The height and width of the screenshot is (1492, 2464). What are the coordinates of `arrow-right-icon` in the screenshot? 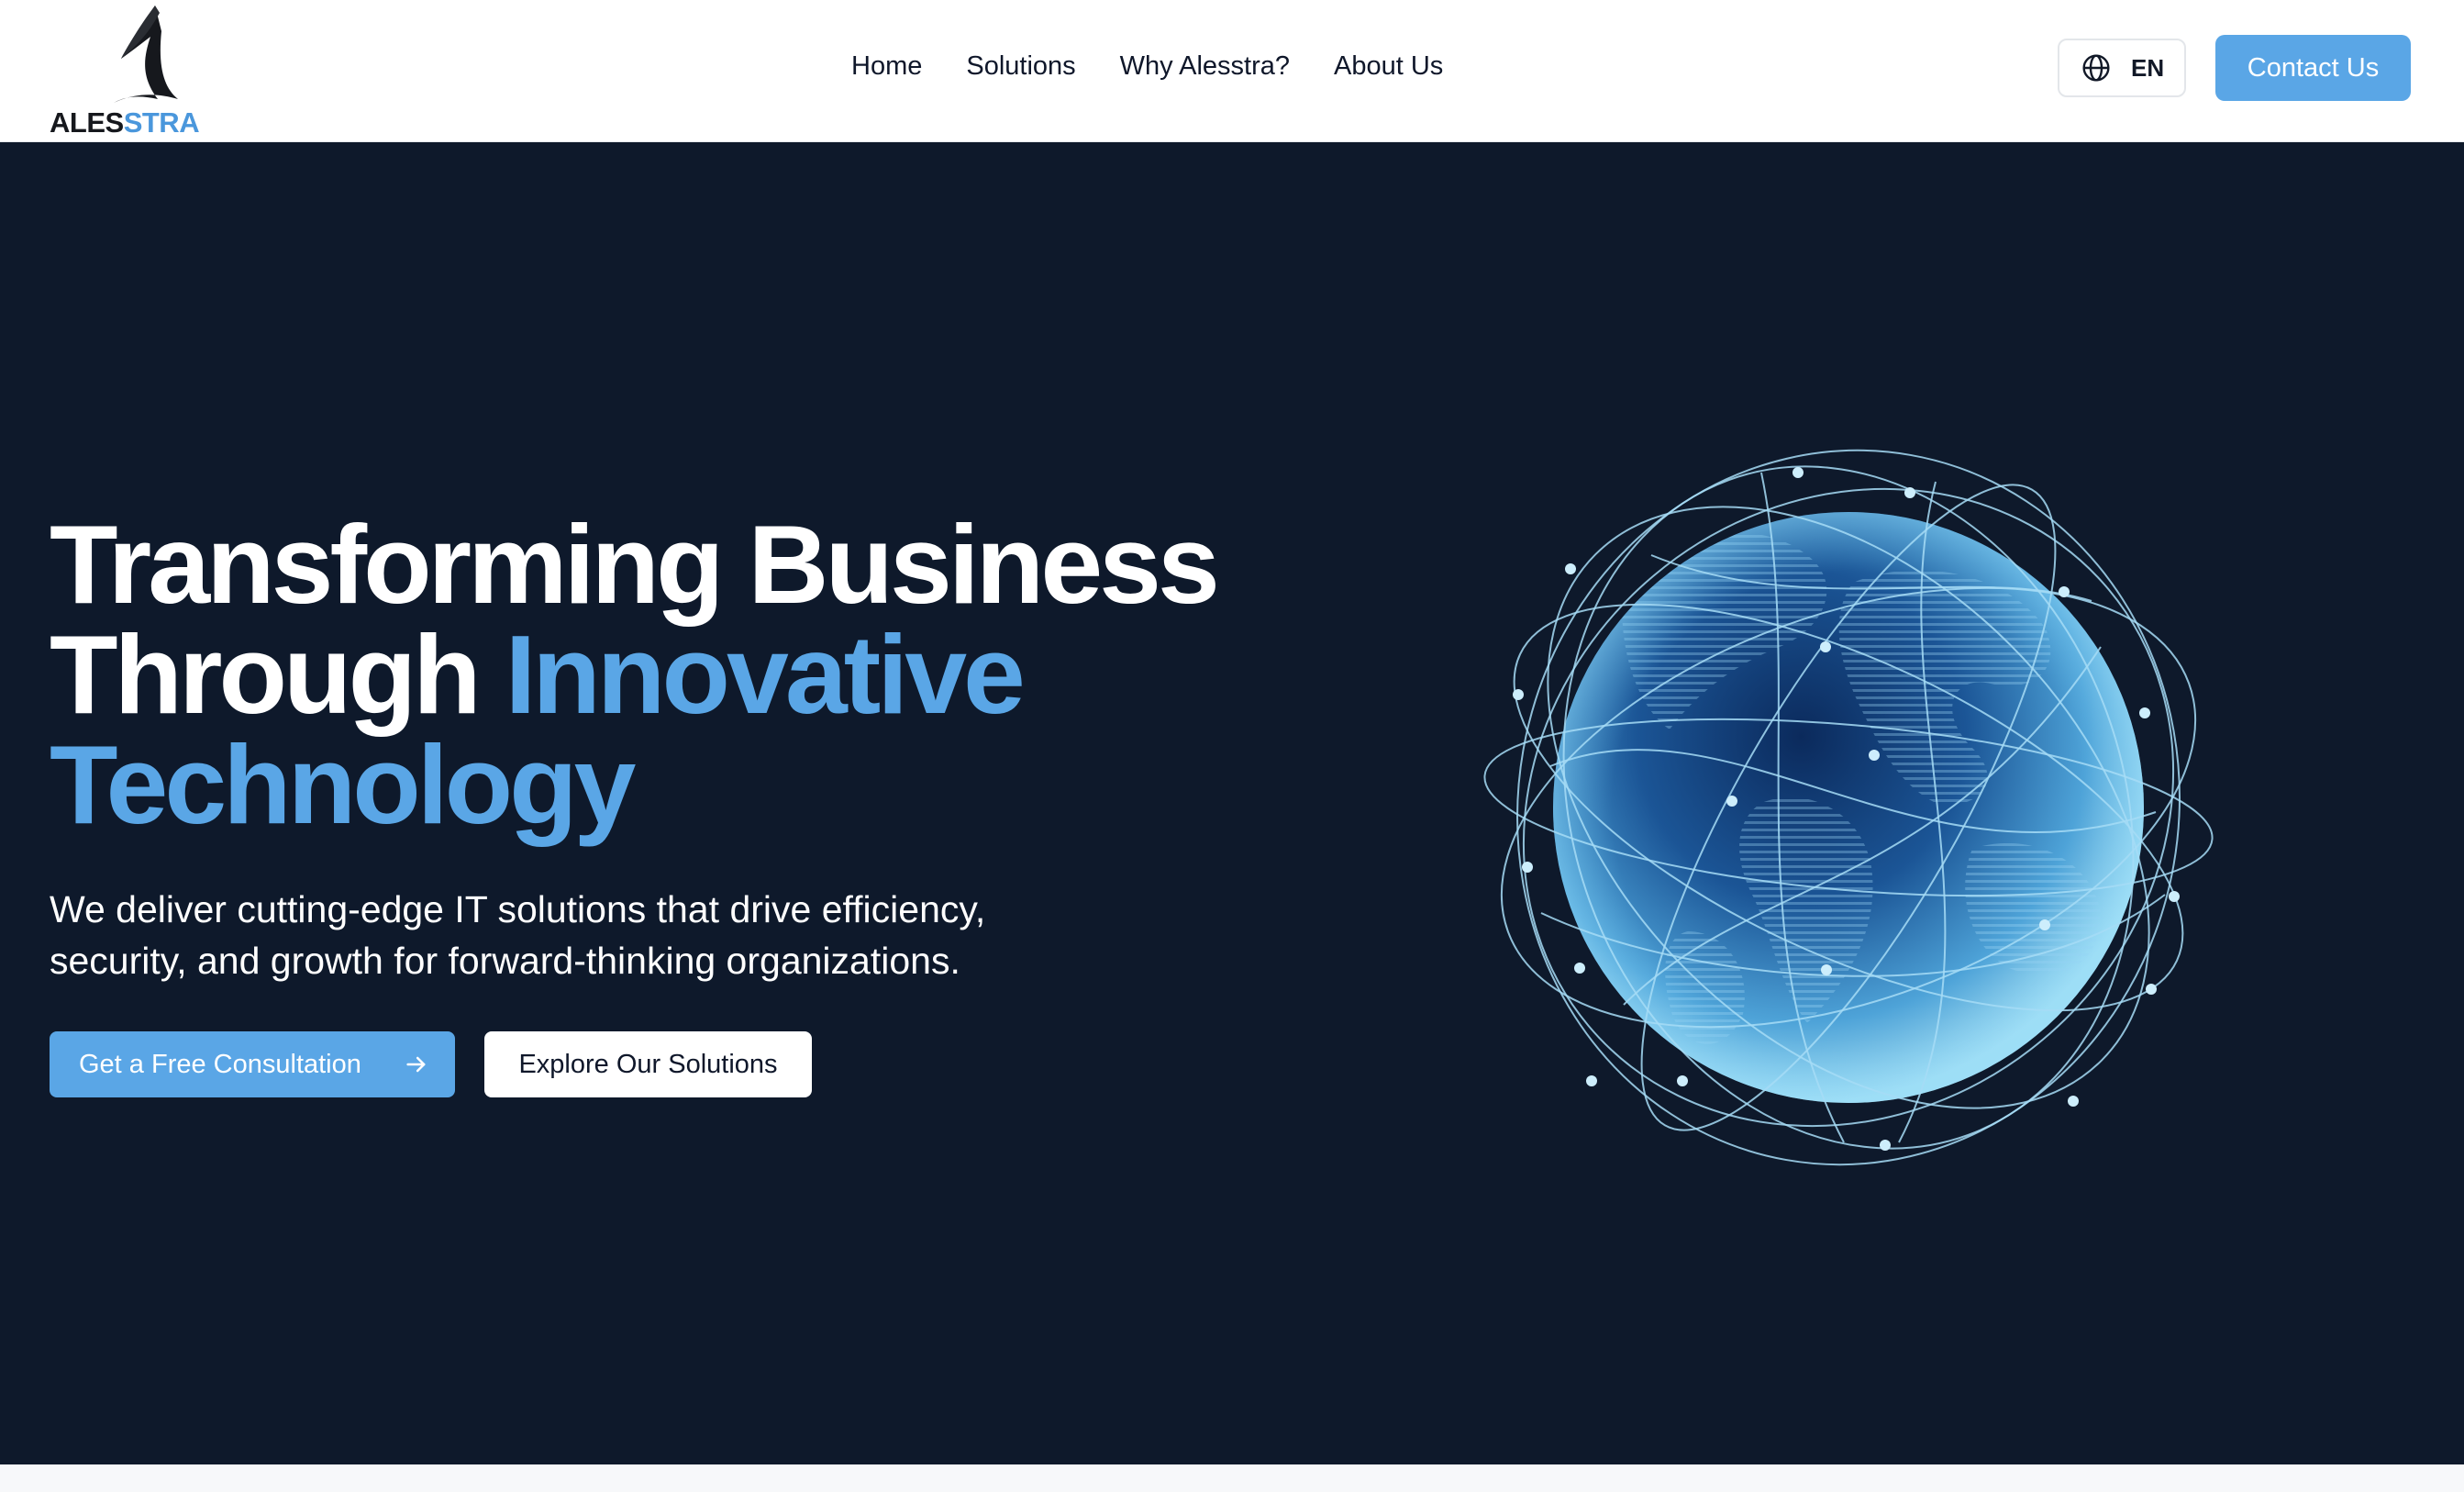 It's located at (416, 1064).